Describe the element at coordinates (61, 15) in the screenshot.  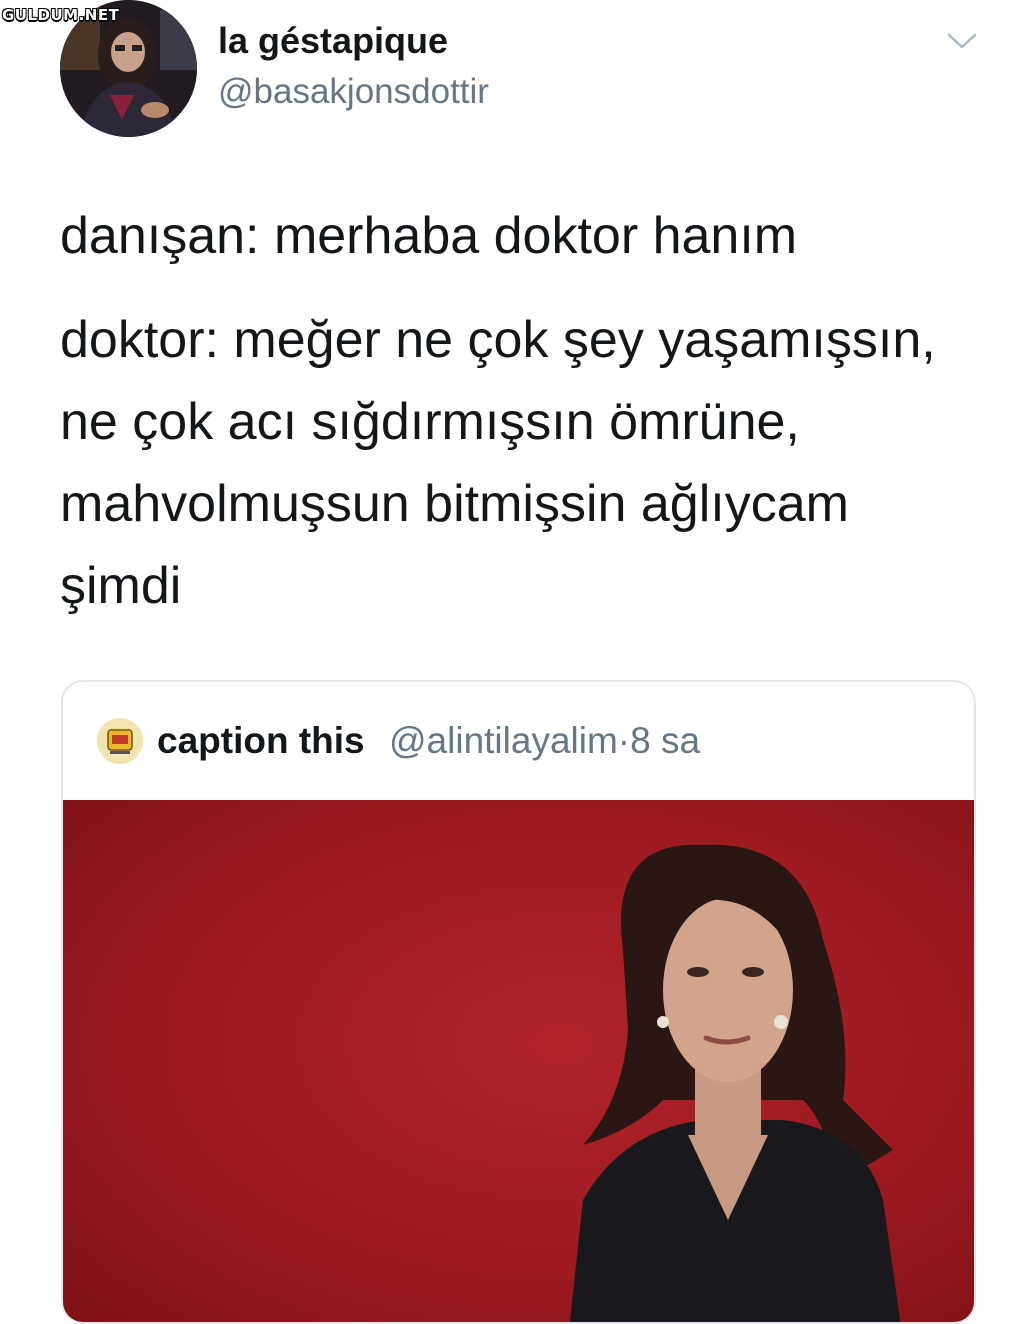
I see `site-watermark: GULDUM.NET` at that location.